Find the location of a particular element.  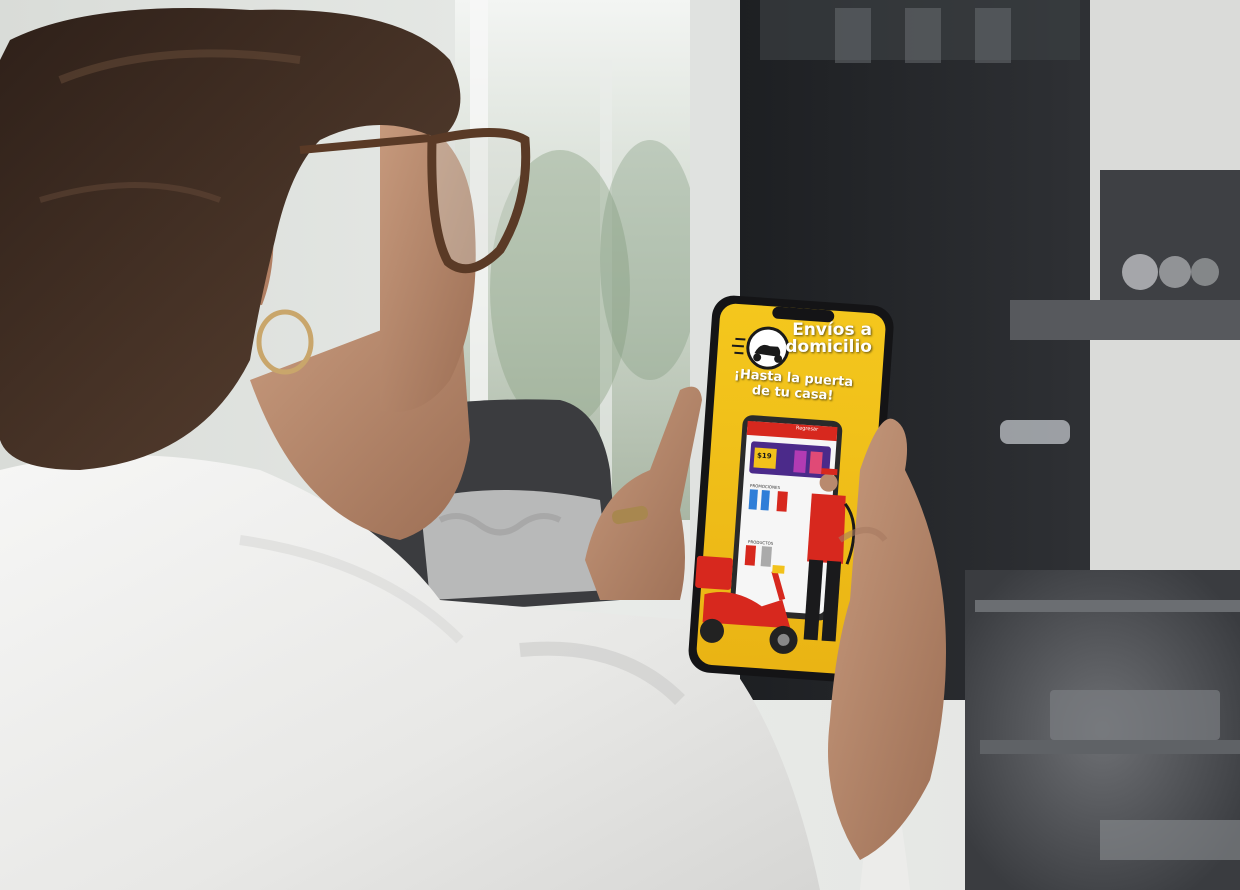

screen-headline: Envíos a domicilio is located at coordinates (820, 339).